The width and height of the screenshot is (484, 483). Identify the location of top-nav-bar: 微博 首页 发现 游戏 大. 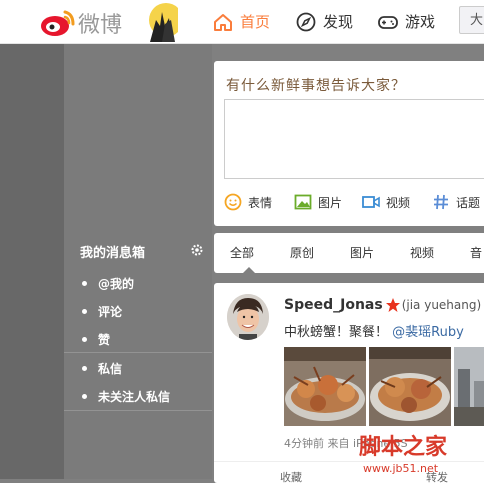
(242, 22).